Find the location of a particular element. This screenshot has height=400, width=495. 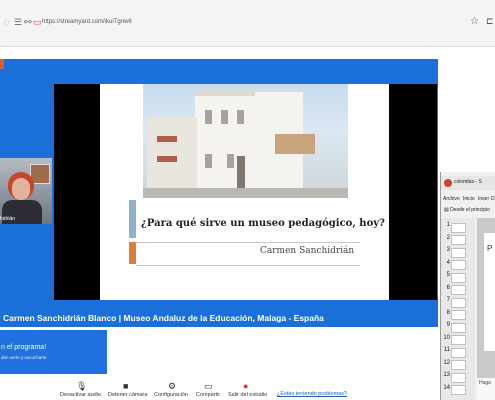

extensions-icon: ⊏ is located at coordinates (490, 21).